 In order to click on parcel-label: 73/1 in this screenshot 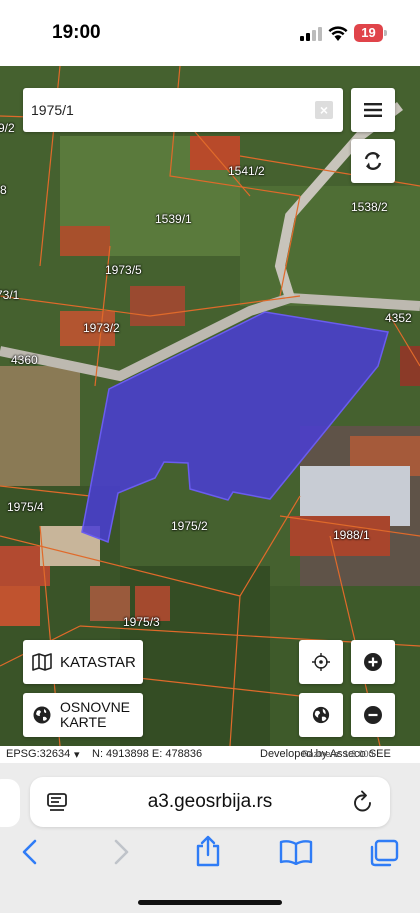, I will do `click(10, 295)`.